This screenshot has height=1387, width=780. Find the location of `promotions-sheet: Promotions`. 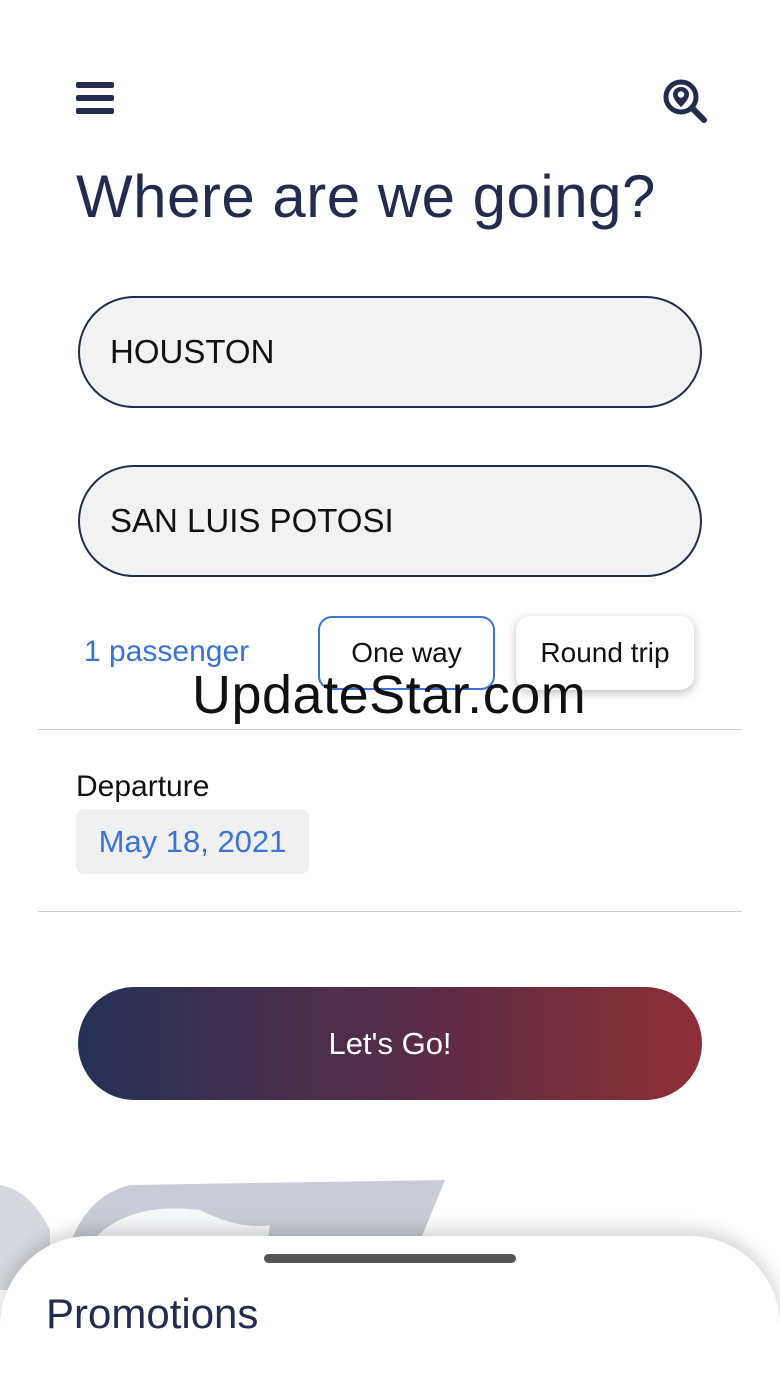

promotions-sheet: Promotions is located at coordinates (390, 1311).